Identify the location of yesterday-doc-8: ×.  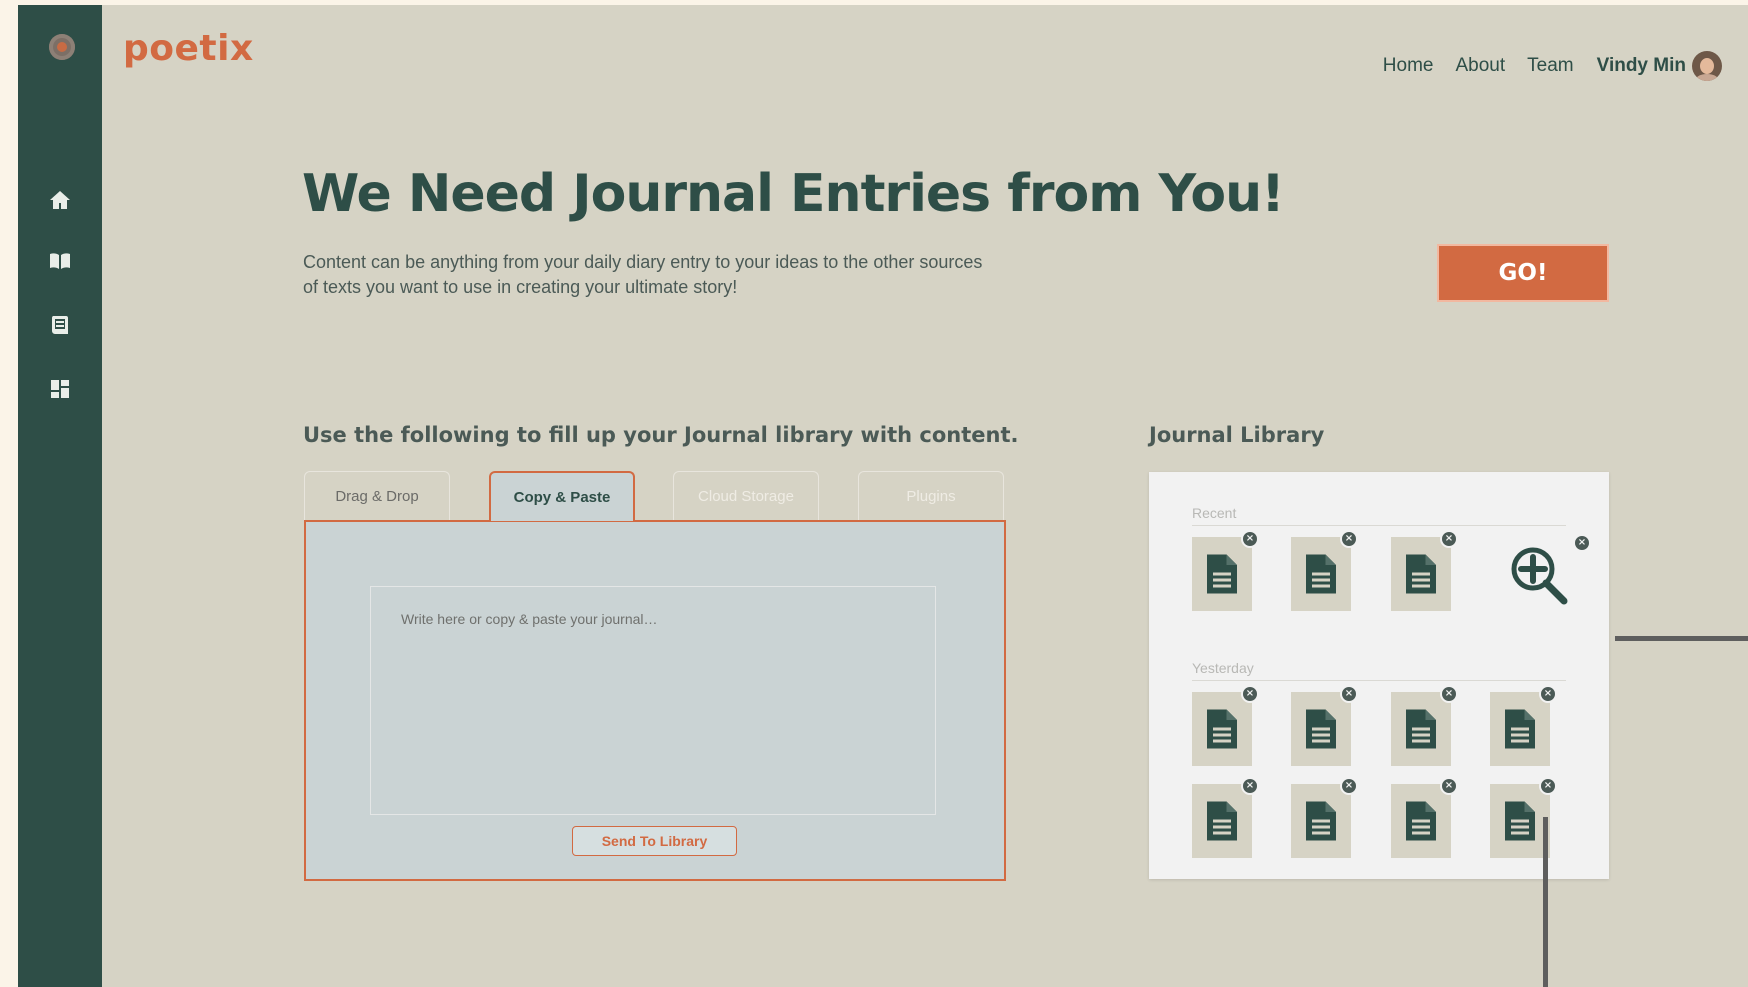
(1523, 817).